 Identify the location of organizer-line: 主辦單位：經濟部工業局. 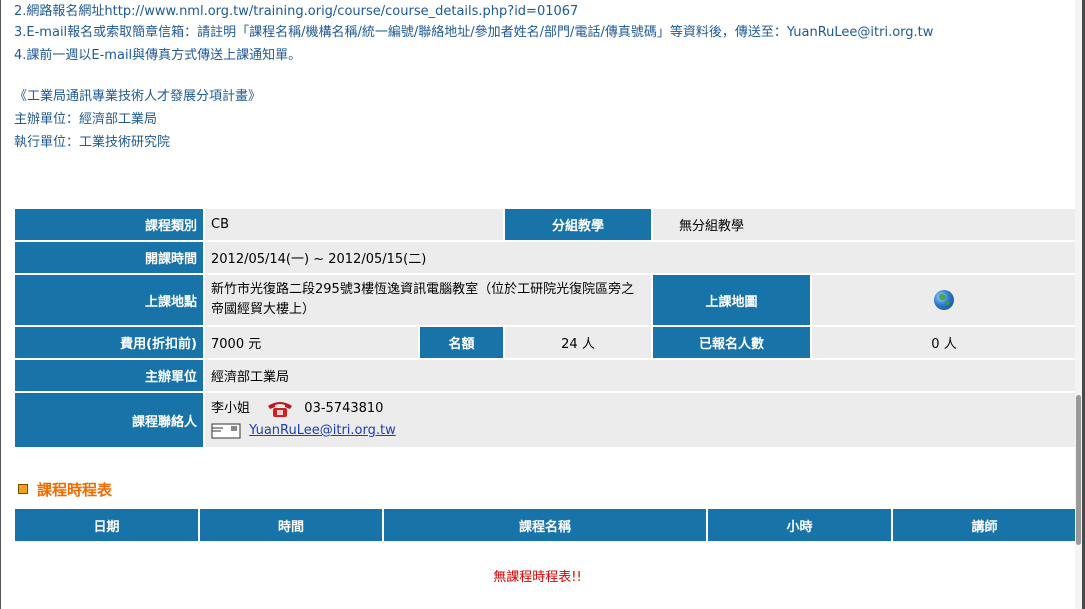
(86, 119).